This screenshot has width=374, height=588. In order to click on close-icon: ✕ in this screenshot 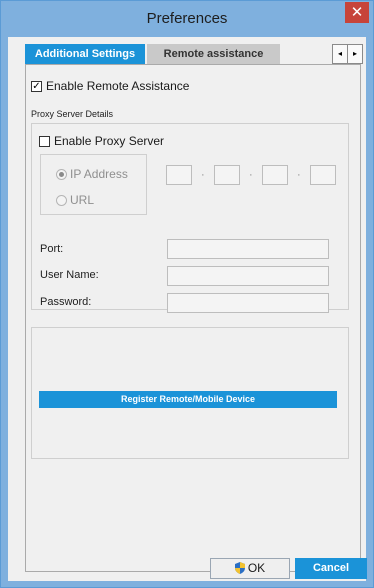, I will do `click(357, 12)`.